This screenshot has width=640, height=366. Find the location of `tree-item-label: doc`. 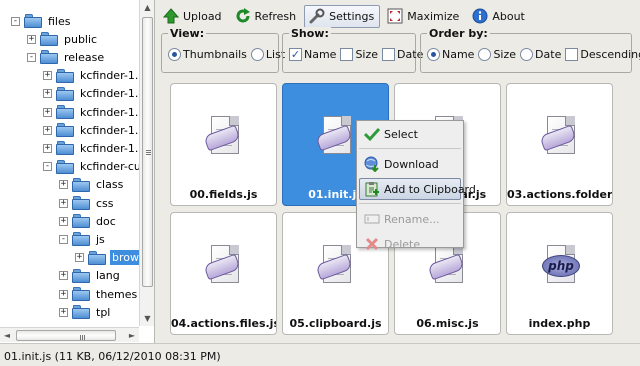

tree-item-label: doc is located at coordinates (106, 221).